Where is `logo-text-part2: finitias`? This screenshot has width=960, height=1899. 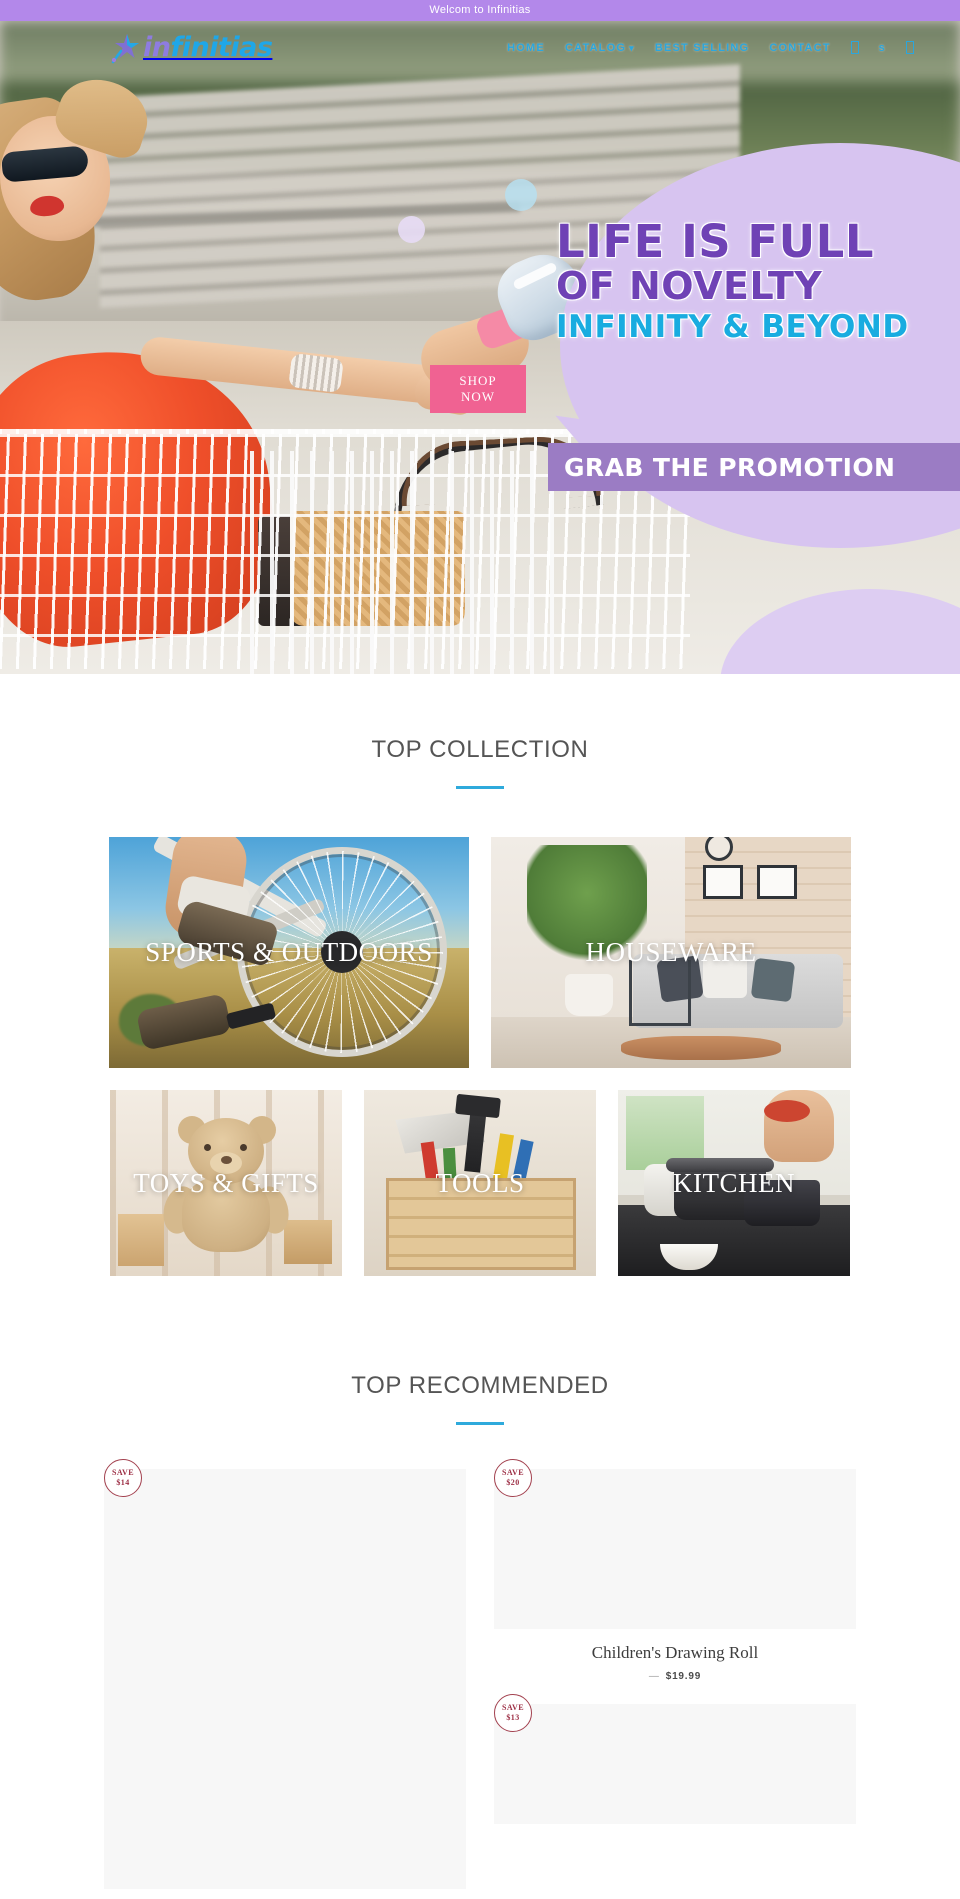 logo-text-part2: finitias is located at coordinates (221, 47).